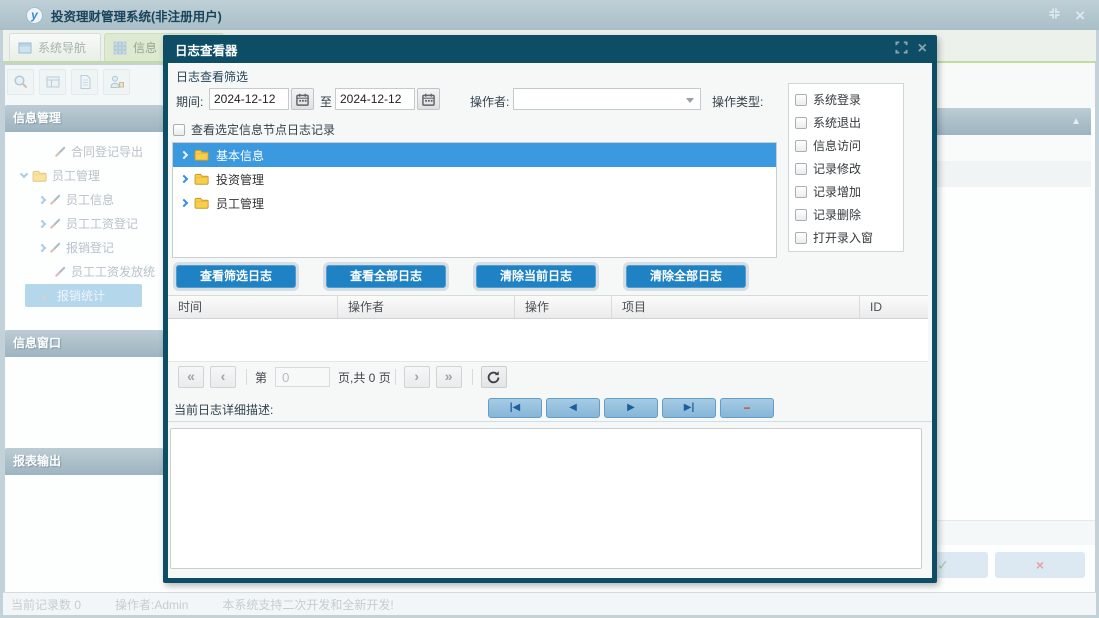 Image resolution: width=1099 pixels, height=618 pixels. What do you see at coordinates (837, 215) in the screenshot?
I see `option-label: 记录删除` at bounding box center [837, 215].